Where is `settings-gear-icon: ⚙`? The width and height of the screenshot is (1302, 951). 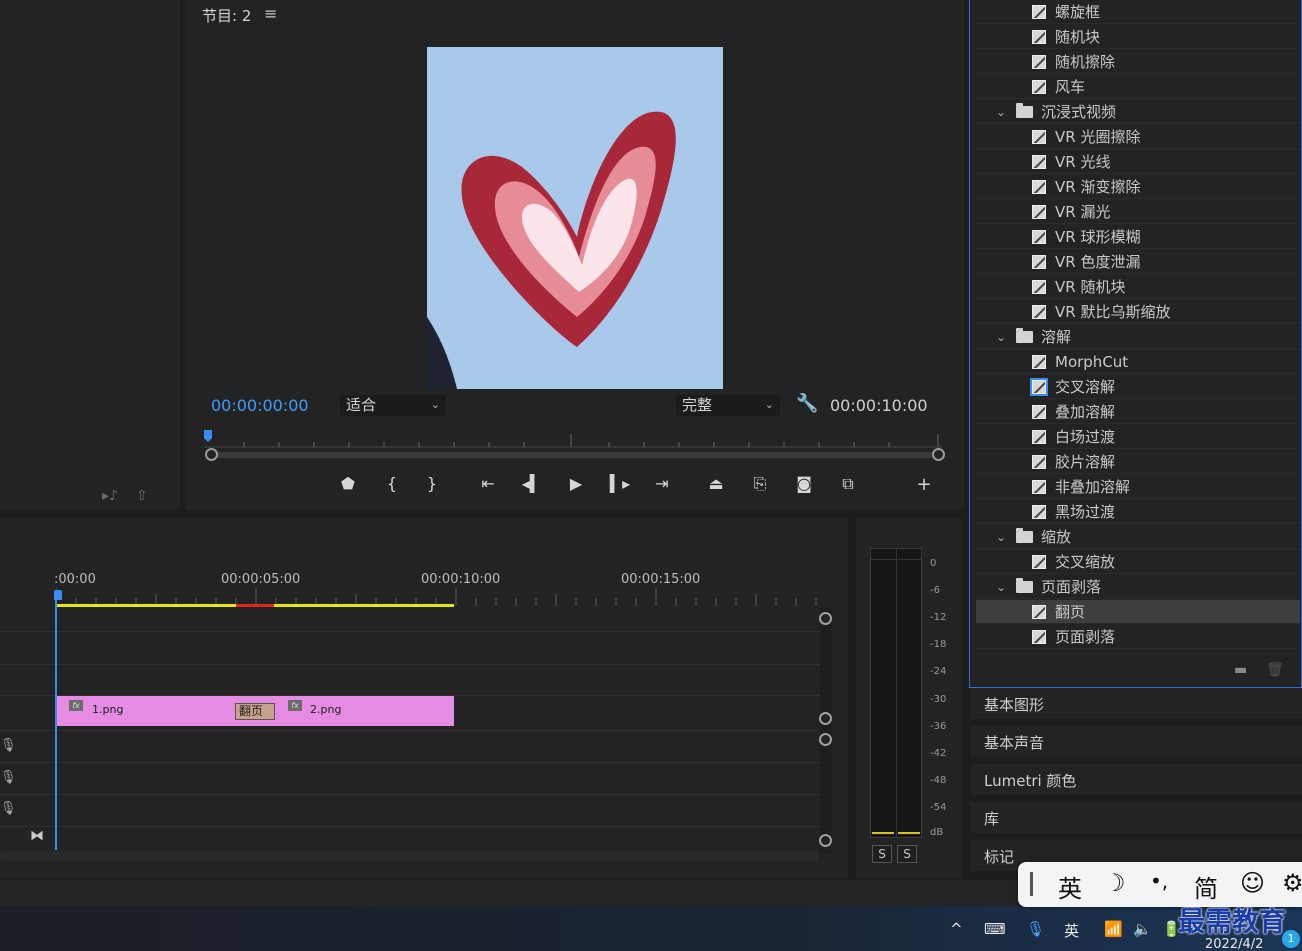
settings-gear-icon: ⚙ is located at coordinates (1292, 883).